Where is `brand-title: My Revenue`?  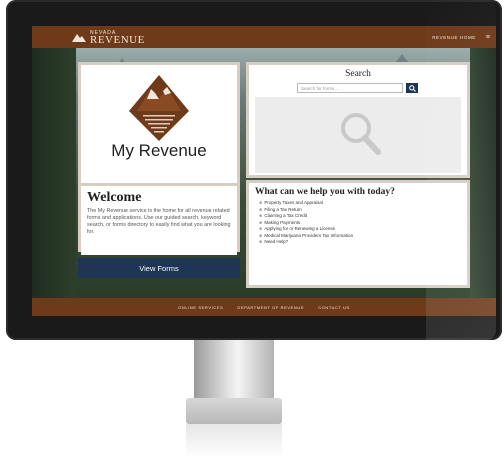 brand-title: My Revenue is located at coordinates (159, 150).